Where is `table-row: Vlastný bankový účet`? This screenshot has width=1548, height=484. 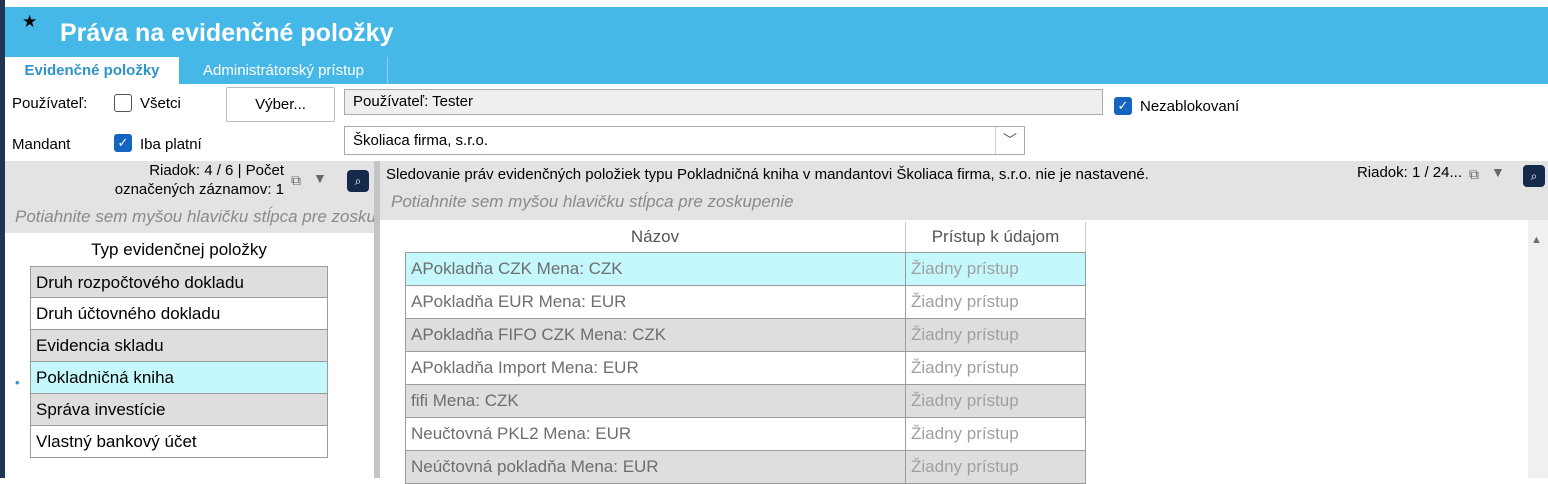
table-row: Vlastný bankový účet is located at coordinates (179, 442).